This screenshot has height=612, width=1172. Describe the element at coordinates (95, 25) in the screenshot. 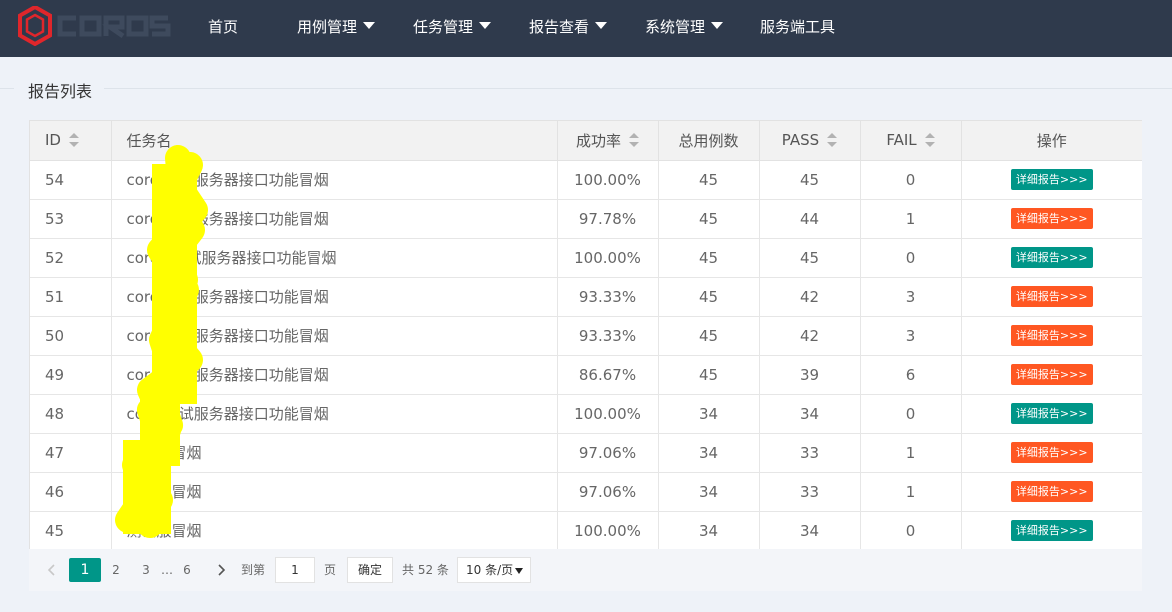

I see `coros-logo` at that location.